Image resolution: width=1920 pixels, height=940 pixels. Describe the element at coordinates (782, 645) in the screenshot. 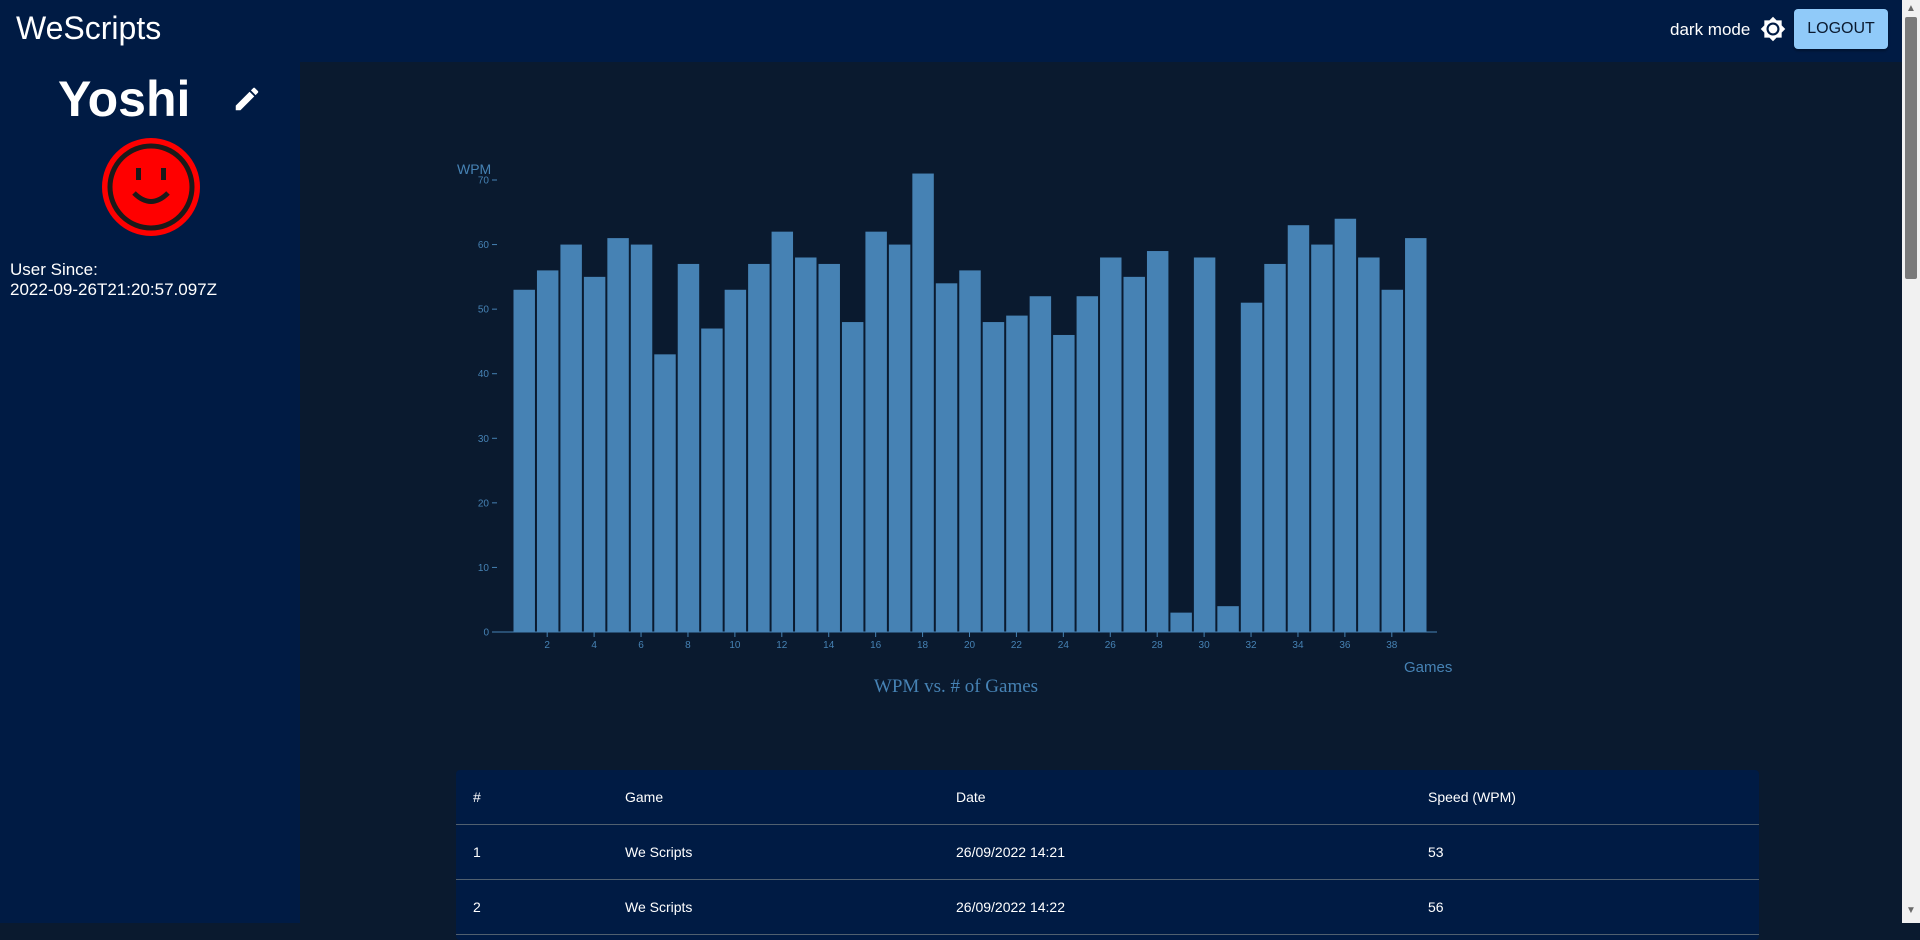

I see `x-tick-label: 12` at that location.